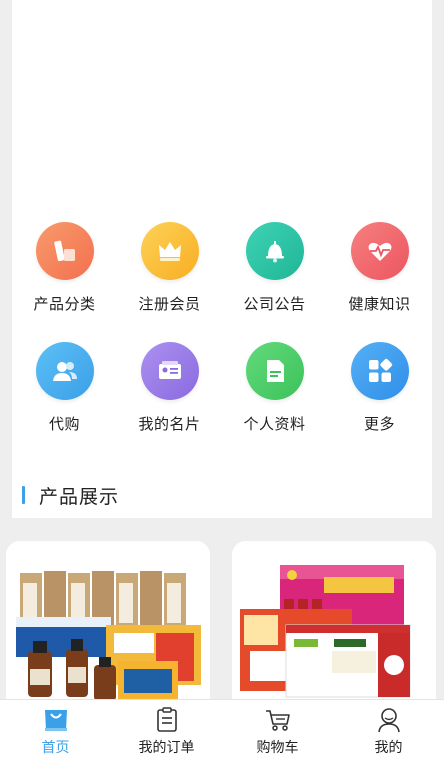 Image resolution: width=444 pixels, height=759 pixels. I want to click on user-icon, so click(388, 720).